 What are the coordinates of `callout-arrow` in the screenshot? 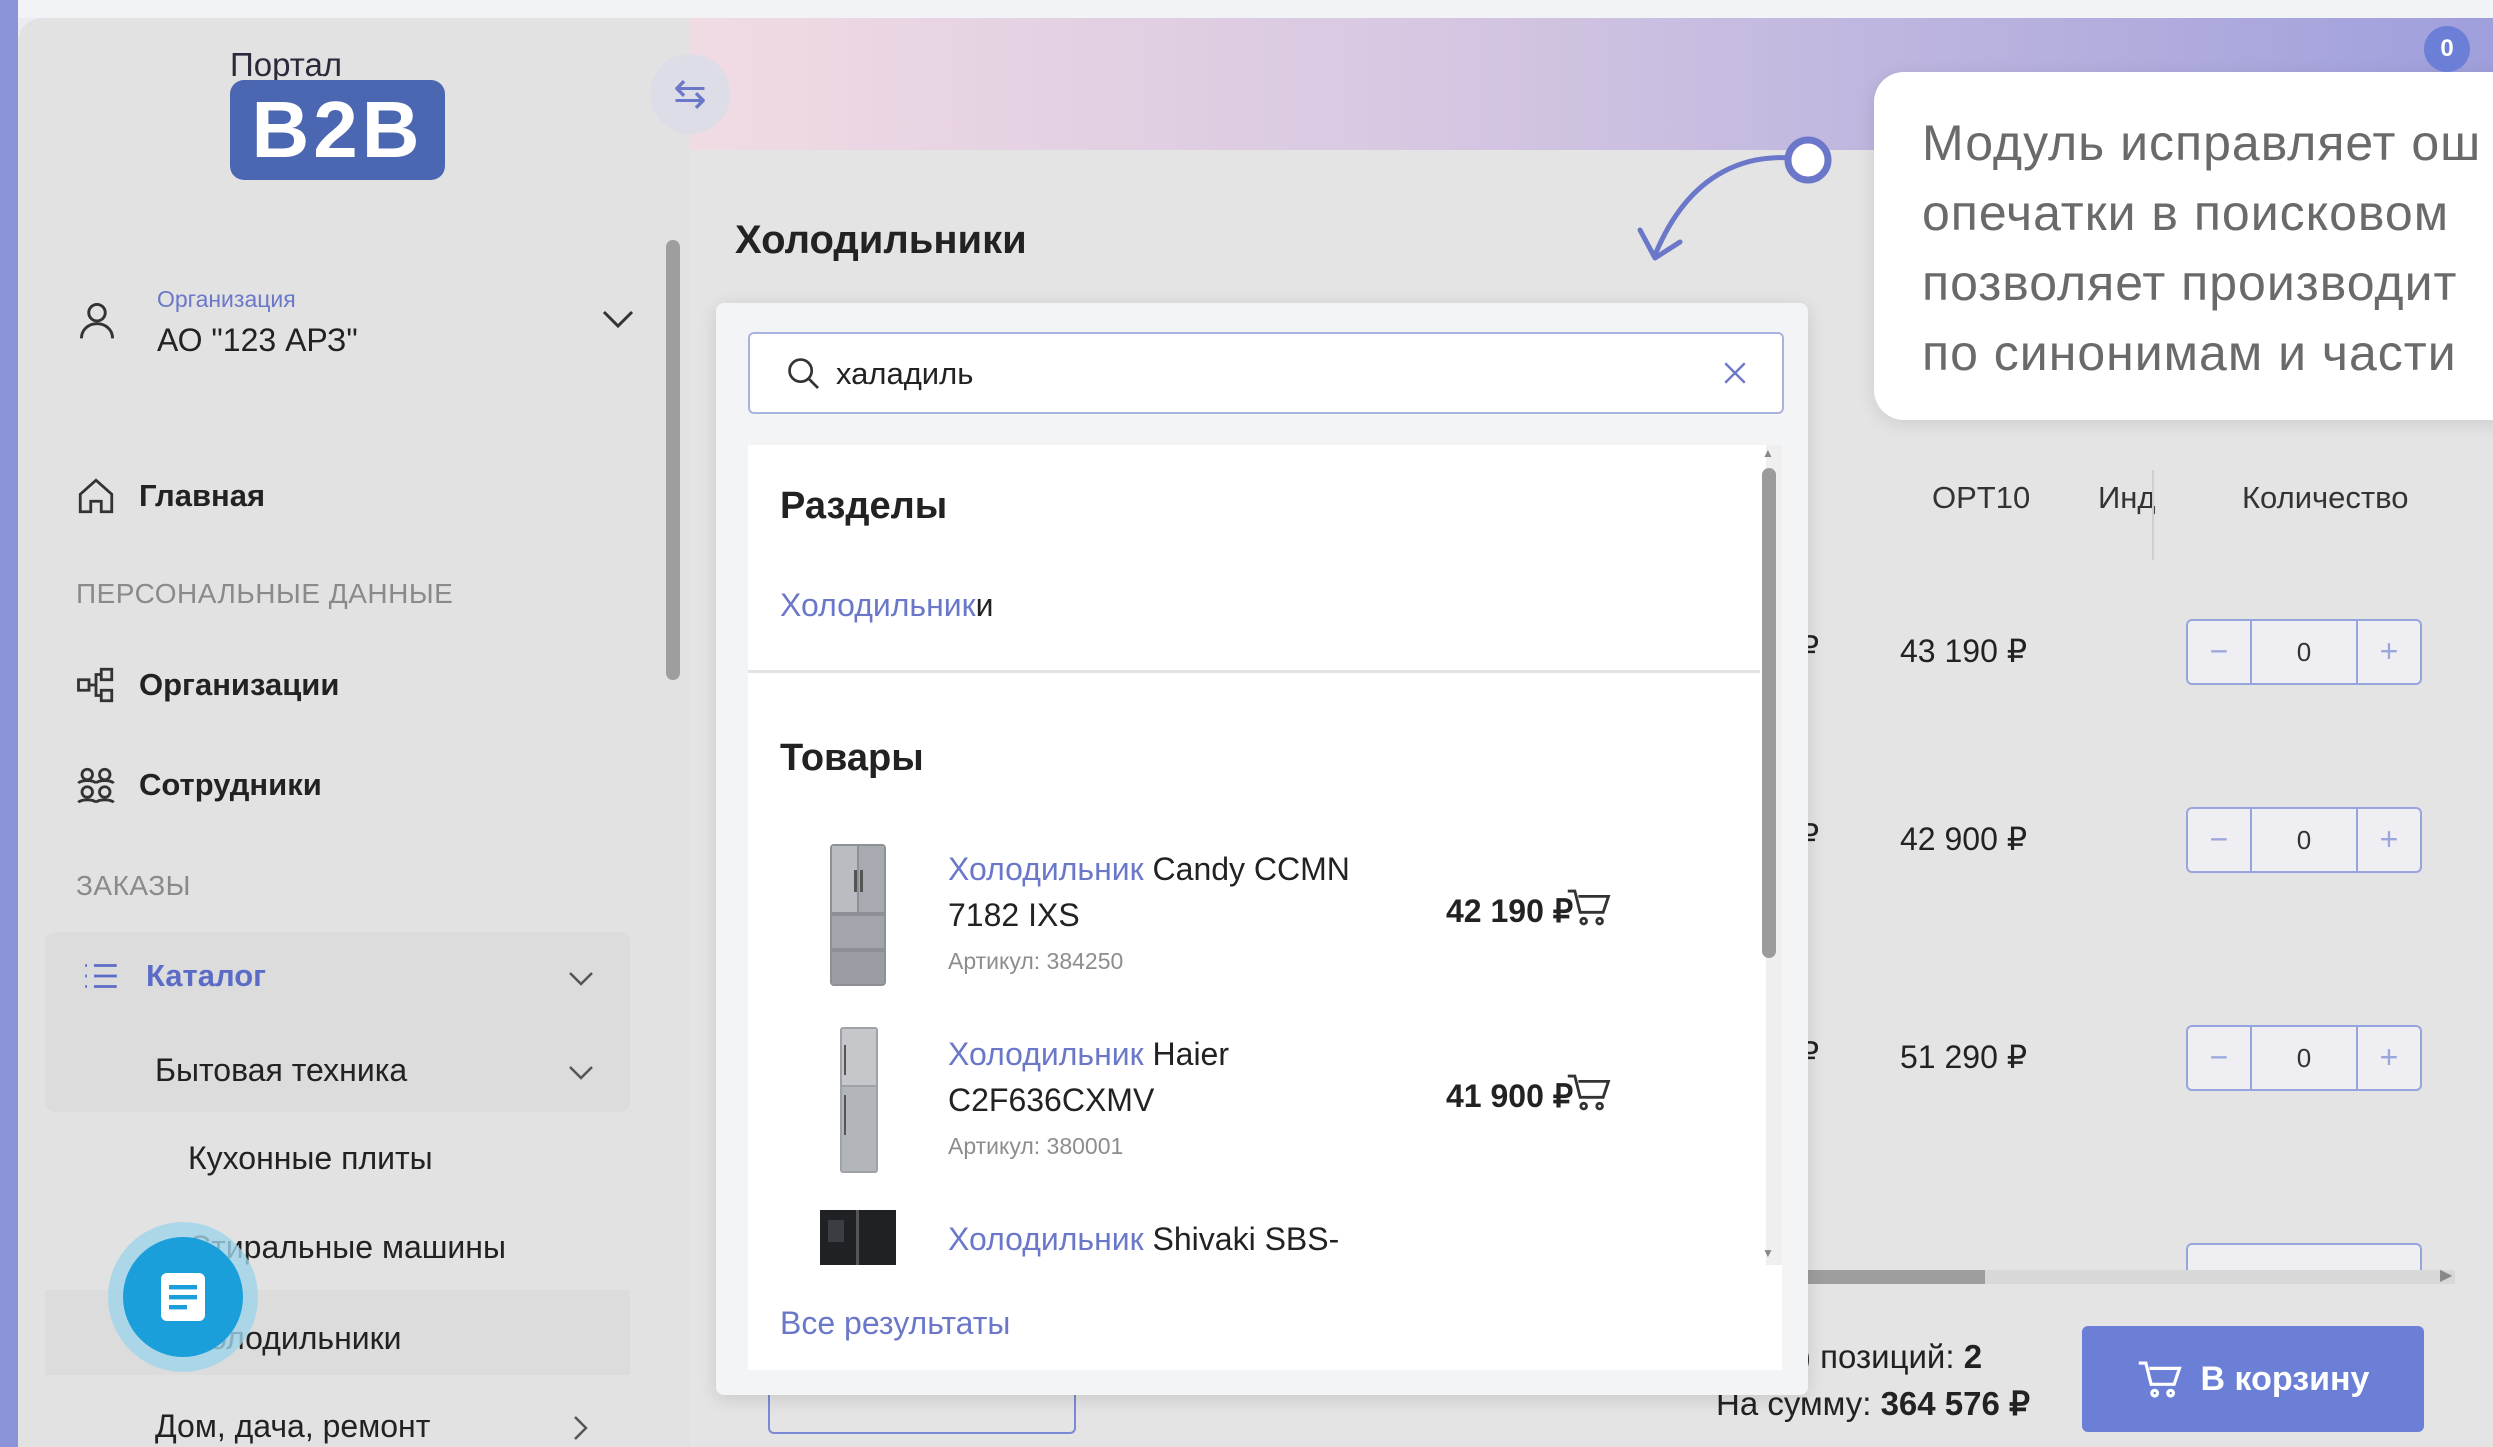 It's located at (1734, 198).